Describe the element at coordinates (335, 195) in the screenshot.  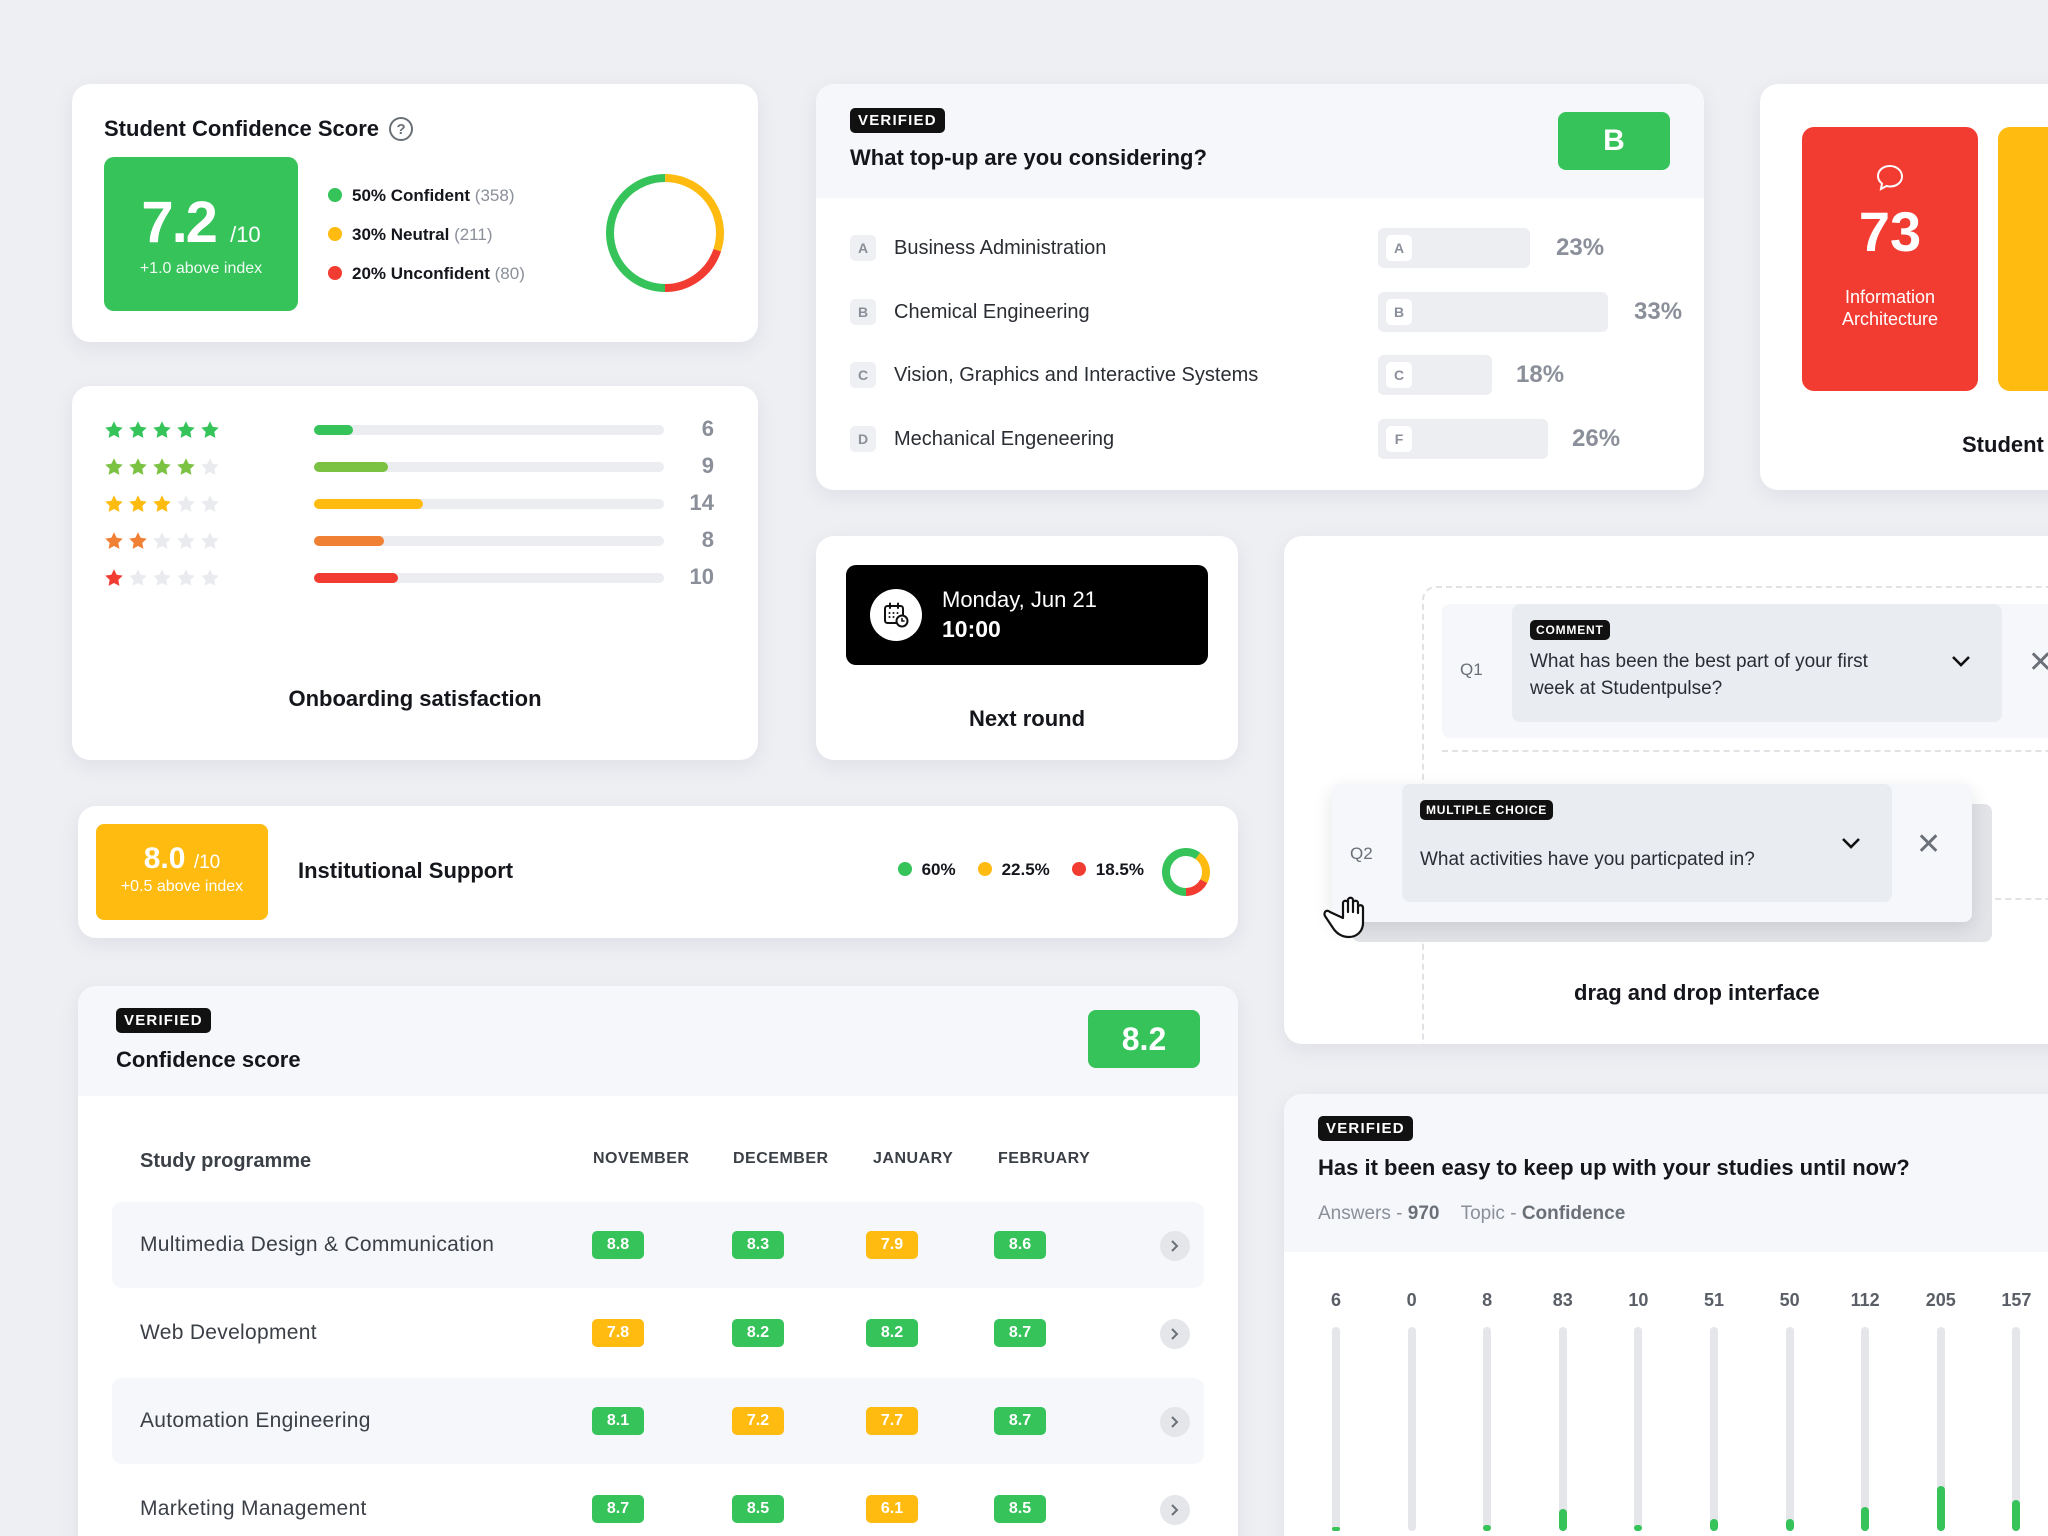
I see `green-dot-icon` at that location.